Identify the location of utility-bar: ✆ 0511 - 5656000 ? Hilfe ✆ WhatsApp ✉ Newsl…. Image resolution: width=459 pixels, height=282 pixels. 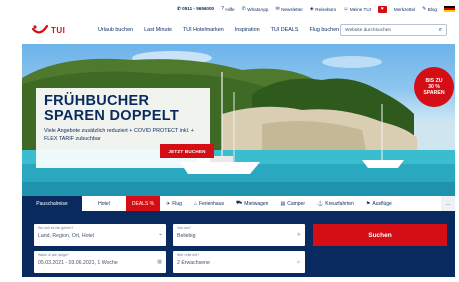
(238, 9).